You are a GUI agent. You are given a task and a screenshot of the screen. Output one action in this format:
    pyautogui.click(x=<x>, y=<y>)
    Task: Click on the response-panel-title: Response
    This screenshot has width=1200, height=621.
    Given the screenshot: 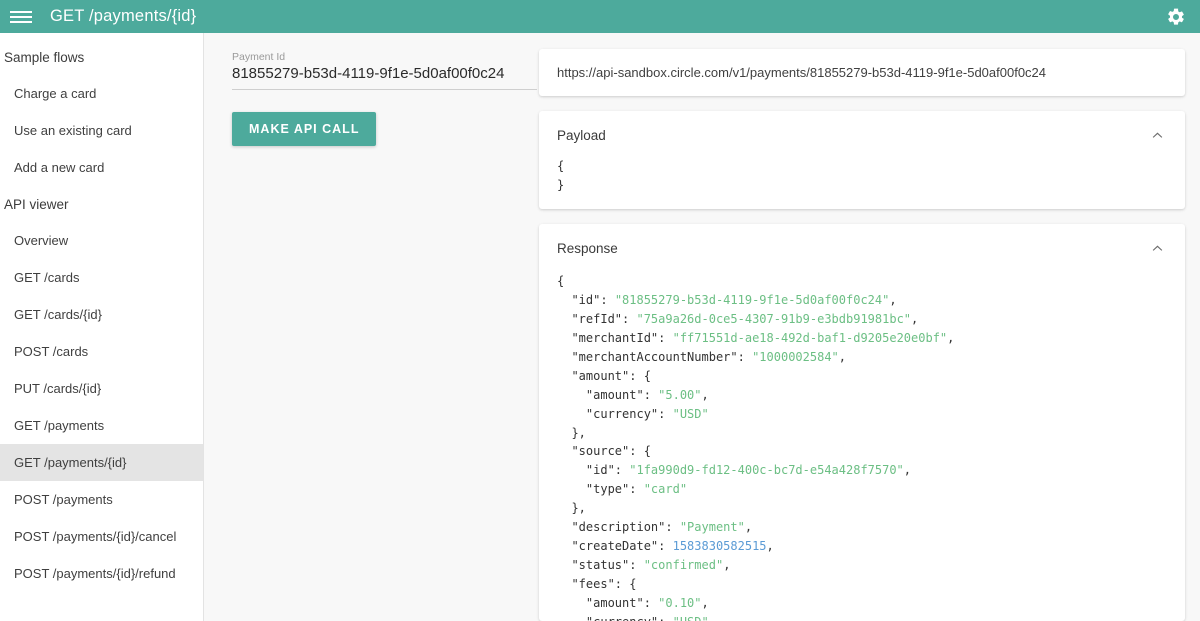 What is the action you would take?
    pyautogui.click(x=587, y=248)
    